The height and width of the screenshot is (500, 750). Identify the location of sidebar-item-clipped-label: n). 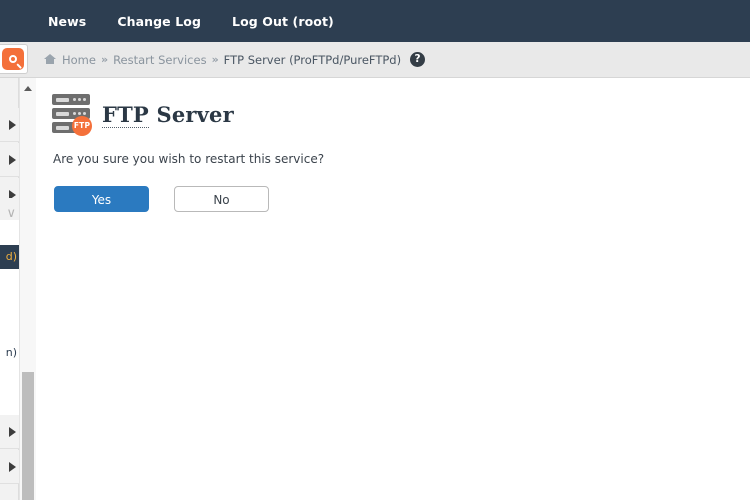
(9, 352).